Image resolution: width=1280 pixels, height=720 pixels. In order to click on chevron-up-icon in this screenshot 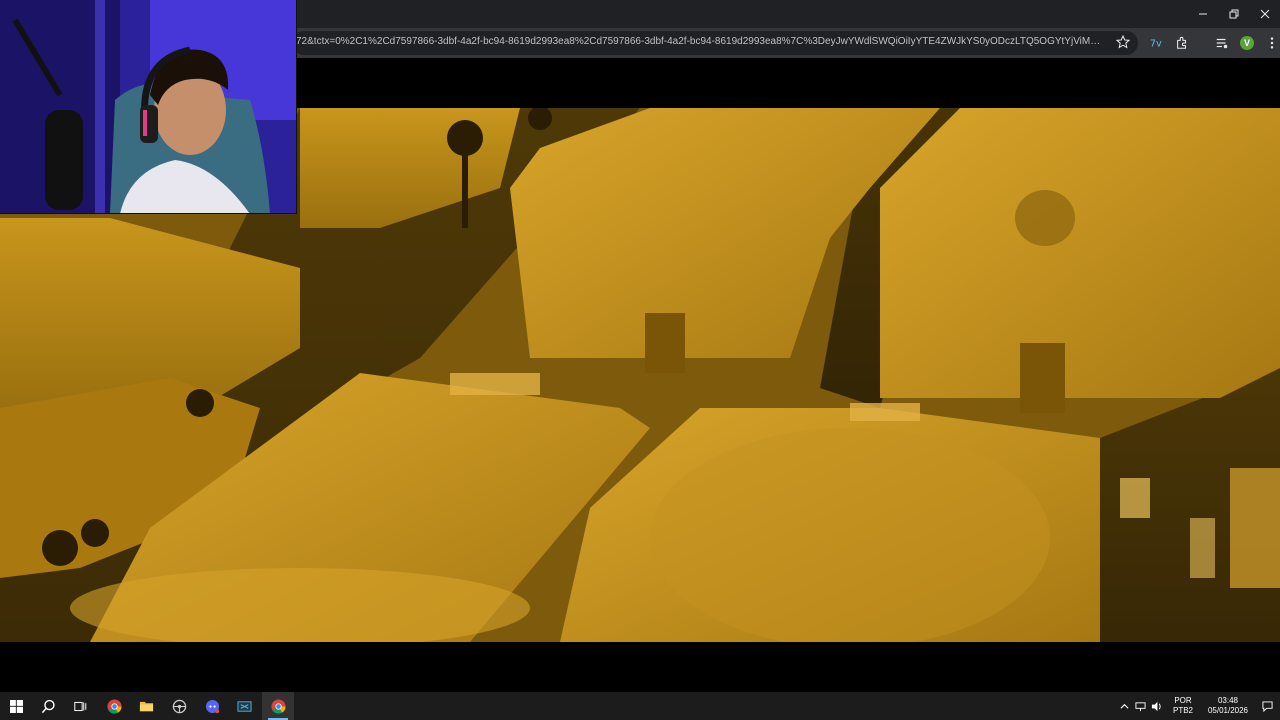, I will do `click(1124, 706)`.